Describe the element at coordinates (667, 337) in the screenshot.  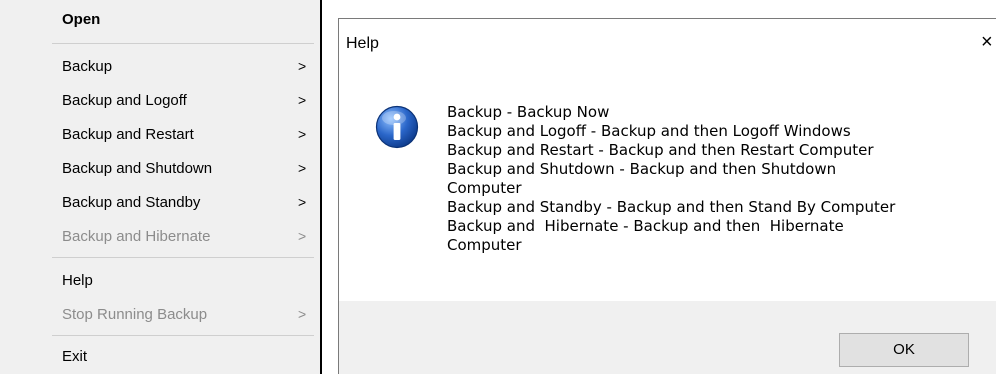
I see `dialog-footer: OK` at that location.